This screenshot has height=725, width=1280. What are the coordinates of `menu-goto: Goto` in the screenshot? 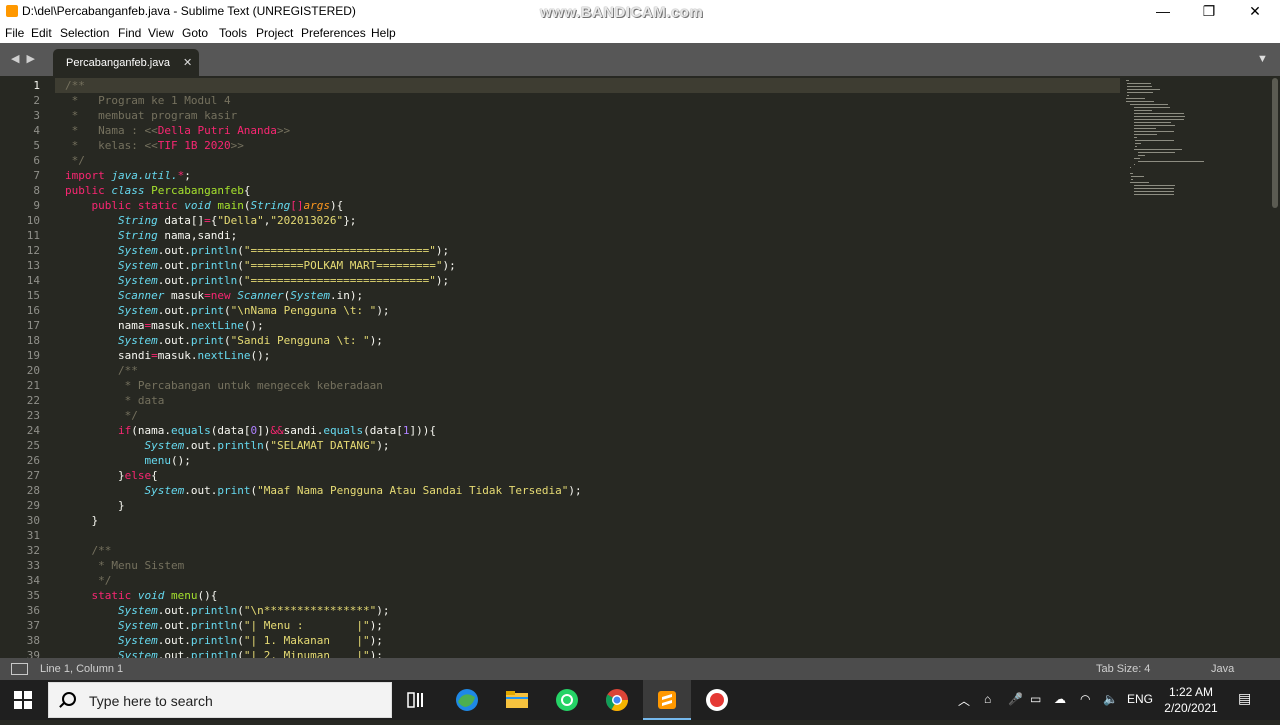 It's located at (195, 33).